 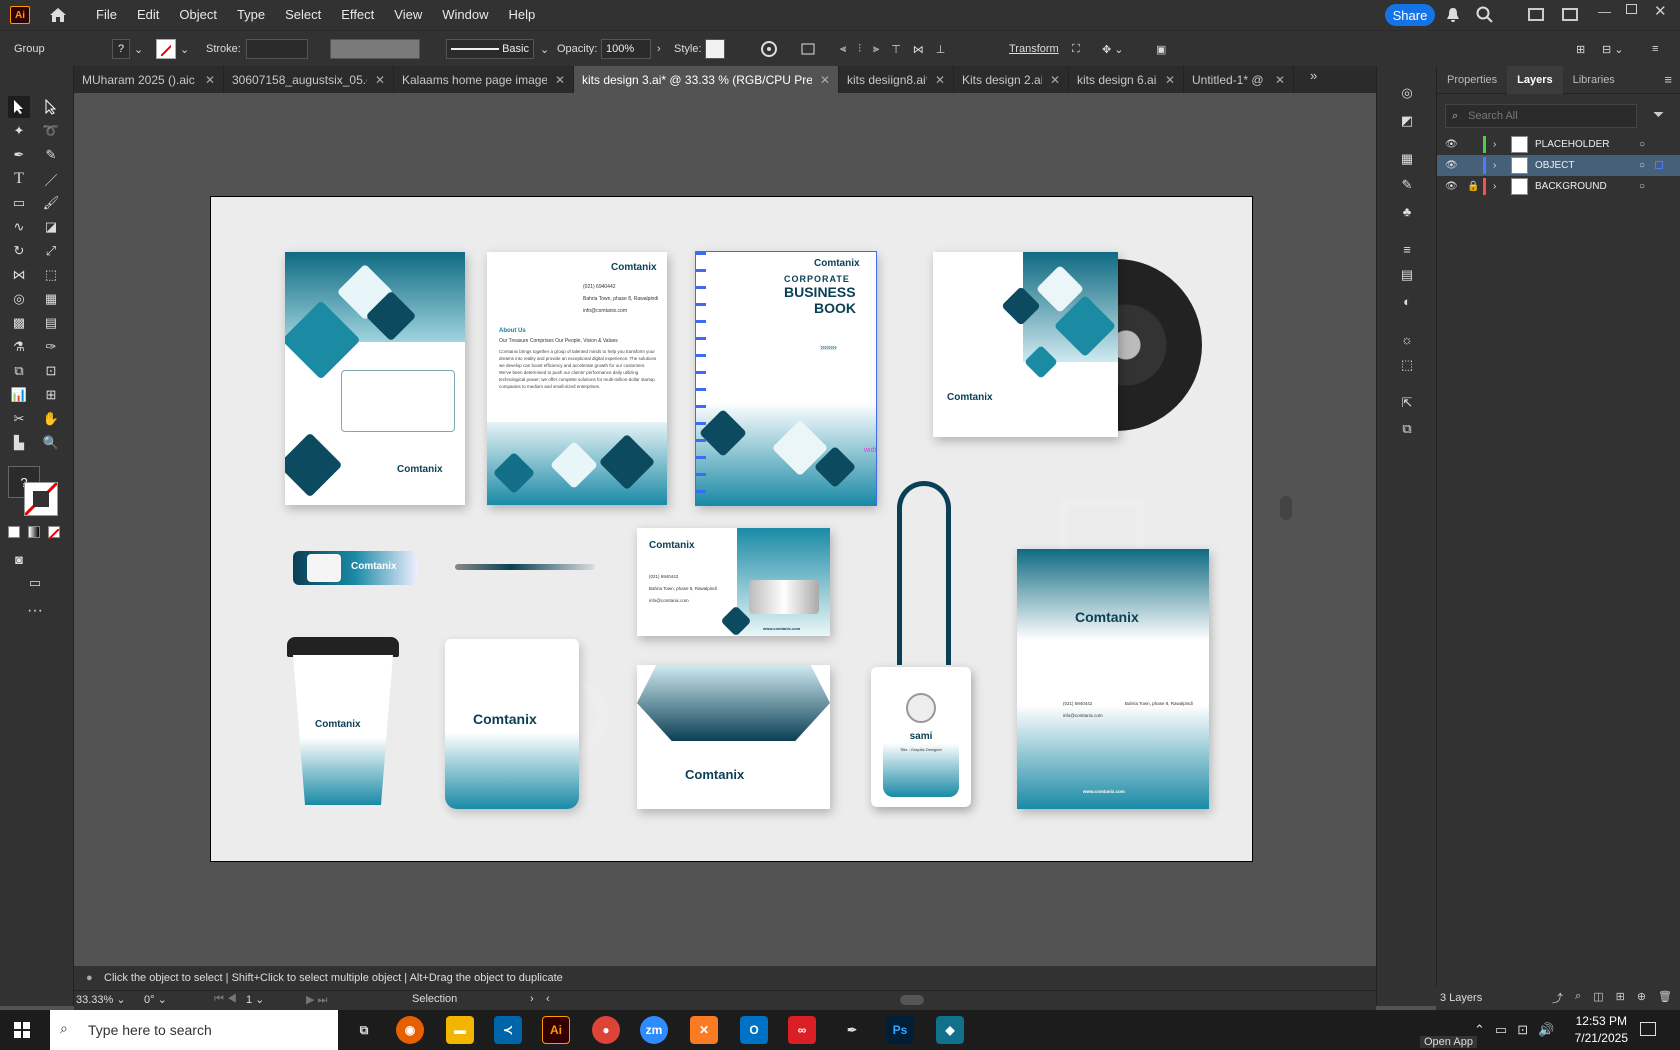 What do you see at coordinates (343, 730) in the screenshot?
I see `coffee-cup: Comtanix` at bounding box center [343, 730].